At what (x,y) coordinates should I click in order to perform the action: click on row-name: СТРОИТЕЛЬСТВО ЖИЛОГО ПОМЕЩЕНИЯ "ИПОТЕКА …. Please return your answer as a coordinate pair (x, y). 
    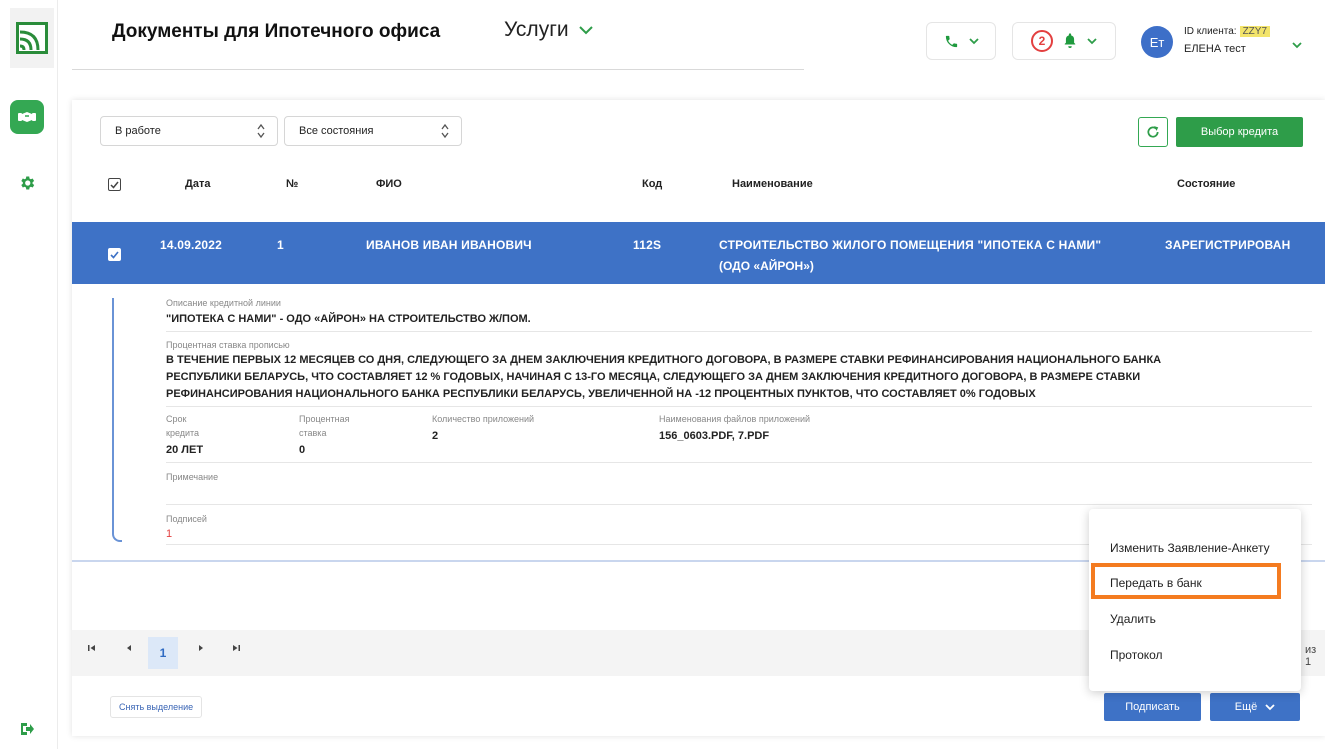
    Looking at the image, I should click on (910, 245).